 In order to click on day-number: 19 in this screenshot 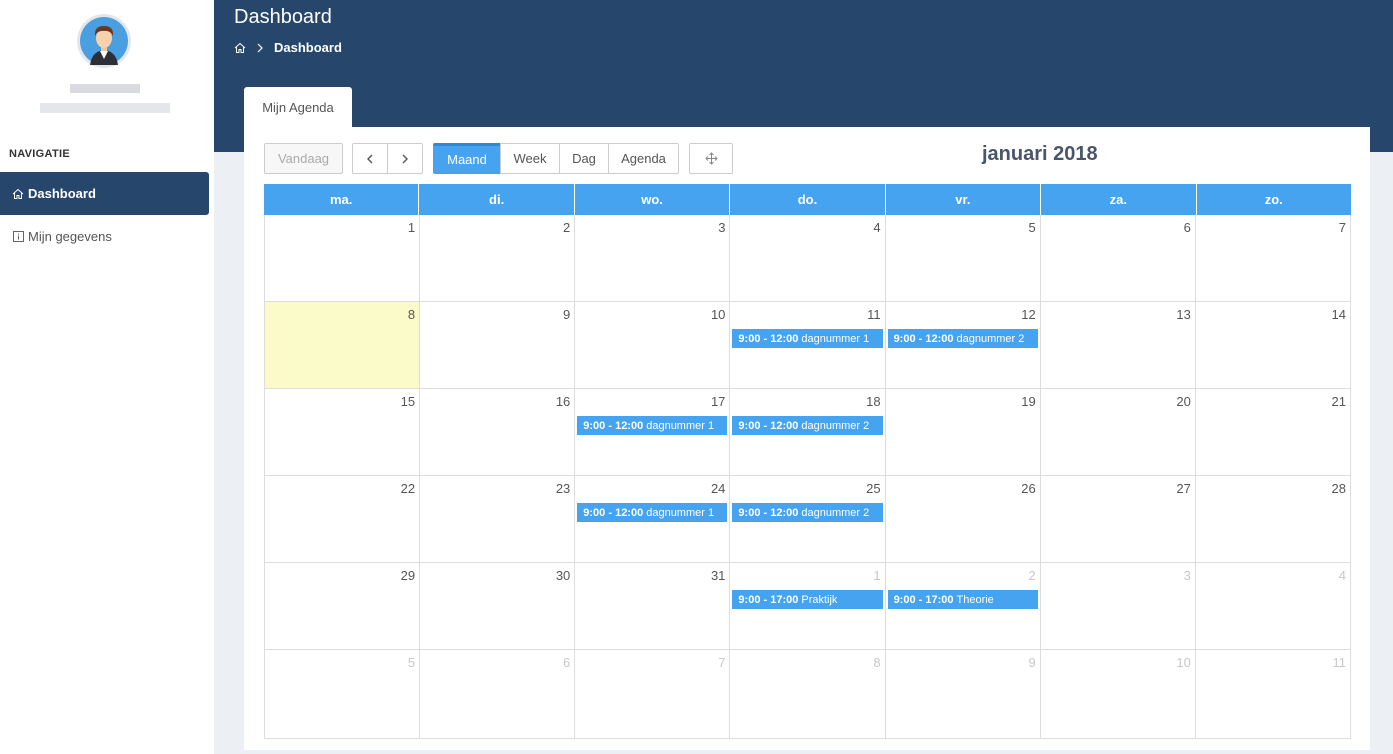, I will do `click(1028, 401)`.